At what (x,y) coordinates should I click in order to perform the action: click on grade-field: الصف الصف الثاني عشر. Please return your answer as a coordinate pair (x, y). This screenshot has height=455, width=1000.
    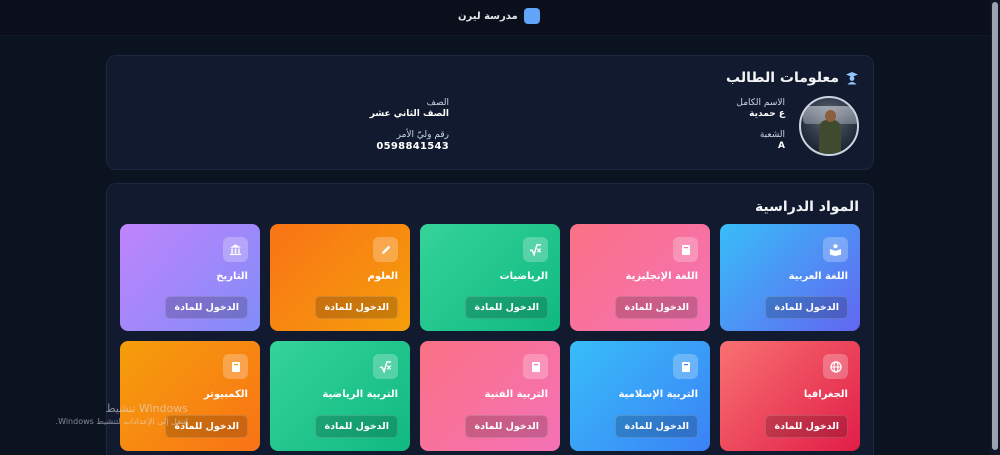
    Looking at the image, I should click on (409, 108).